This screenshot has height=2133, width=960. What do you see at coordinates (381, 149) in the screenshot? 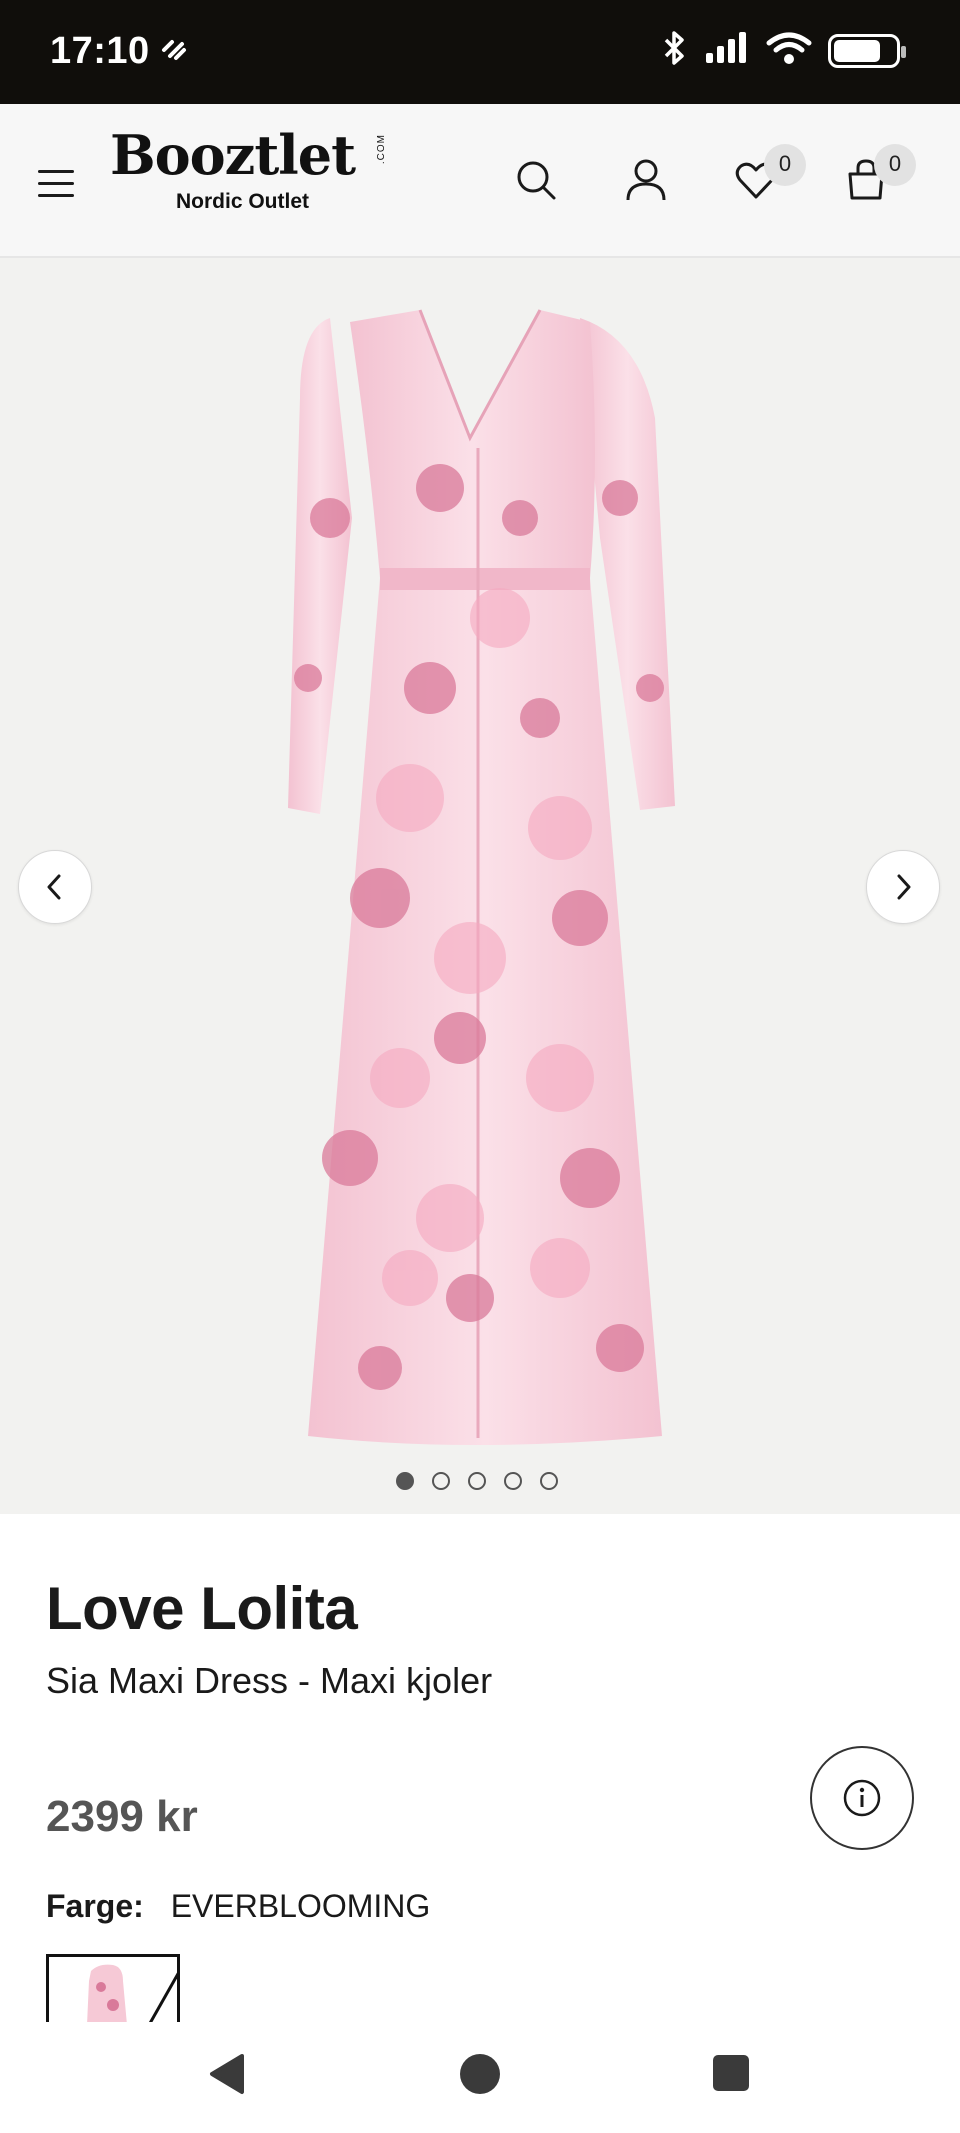
I see `logo-suffix: .COM` at bounding box center [381, 149].